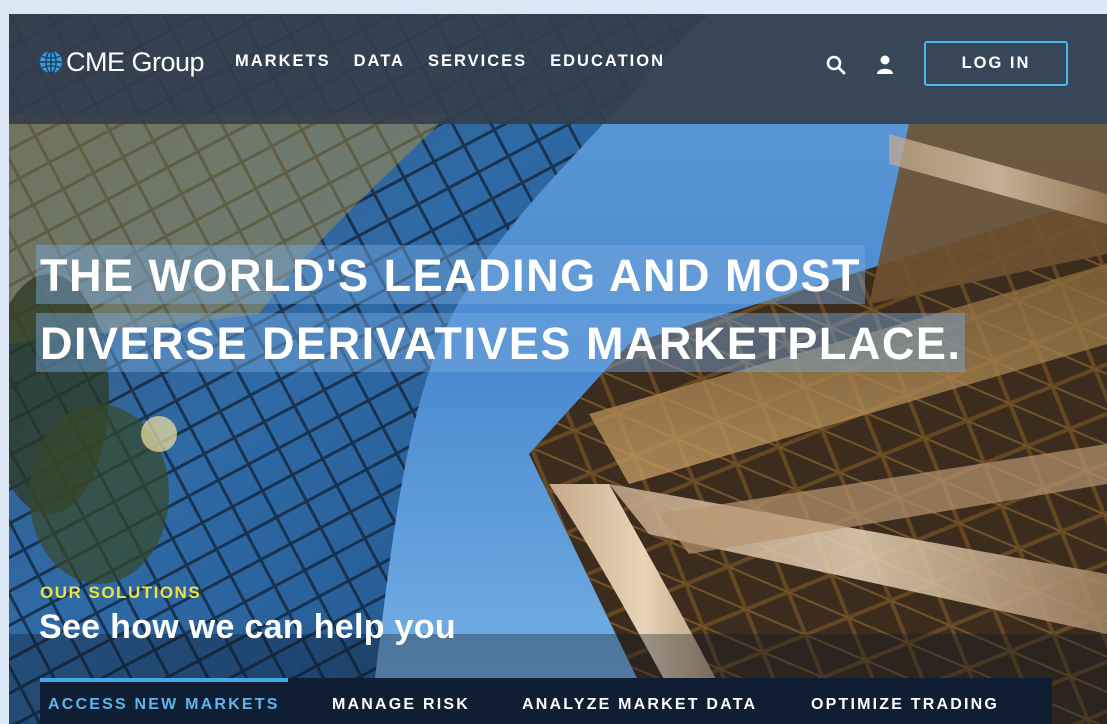  I want to click on hero-headline-line-1: THE WORLD'S LEADING AND MOST, so click(450, 274).